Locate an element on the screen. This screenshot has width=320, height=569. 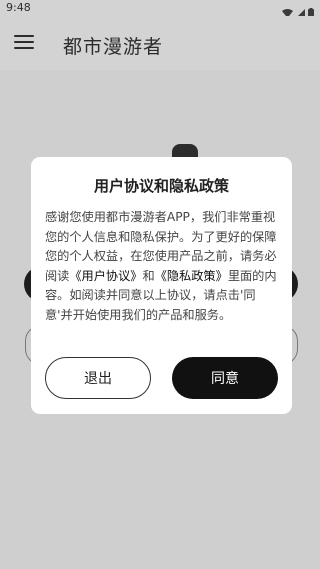
agree-button: 同意 is located at coordinates (225, 378).